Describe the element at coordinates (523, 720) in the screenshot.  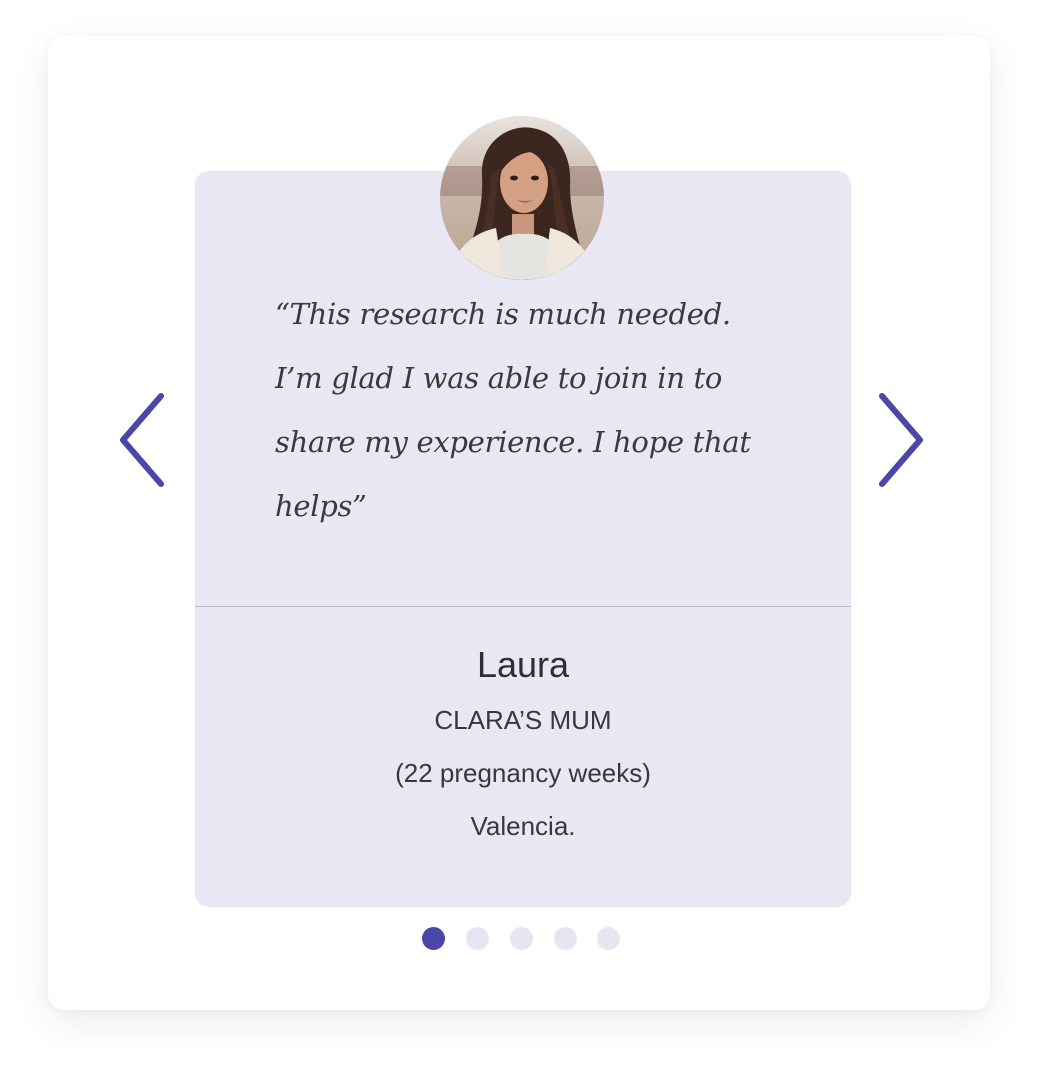
I see `person-relation: CLARA’S MUM` at that location.